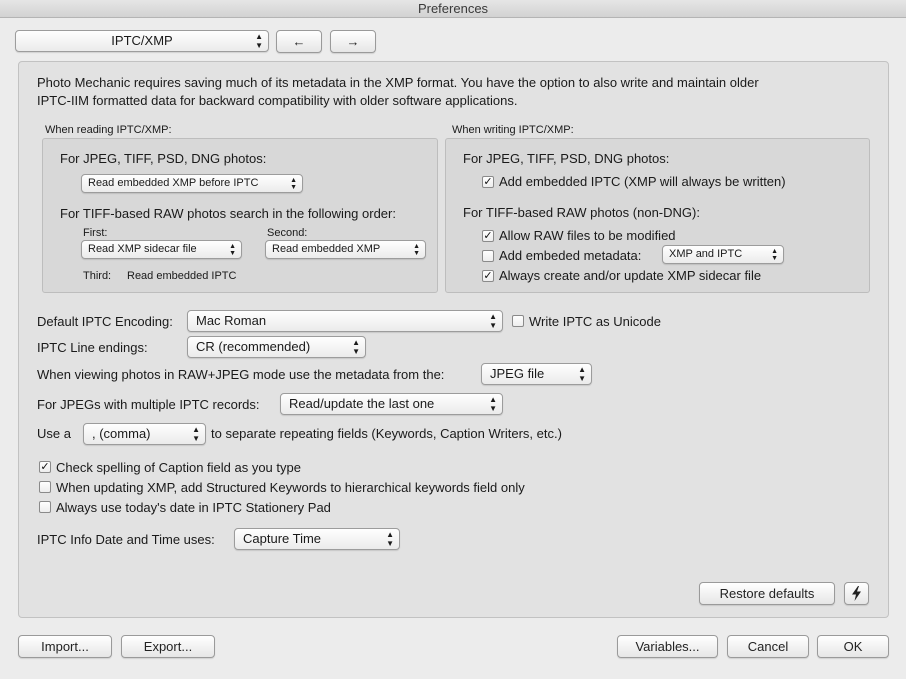 Image resolution: width=906 pixels, height=679 pixels. I want to click on reading-first-popup: Read XMP sidecar file ▲ ▼, so click(161, 249).